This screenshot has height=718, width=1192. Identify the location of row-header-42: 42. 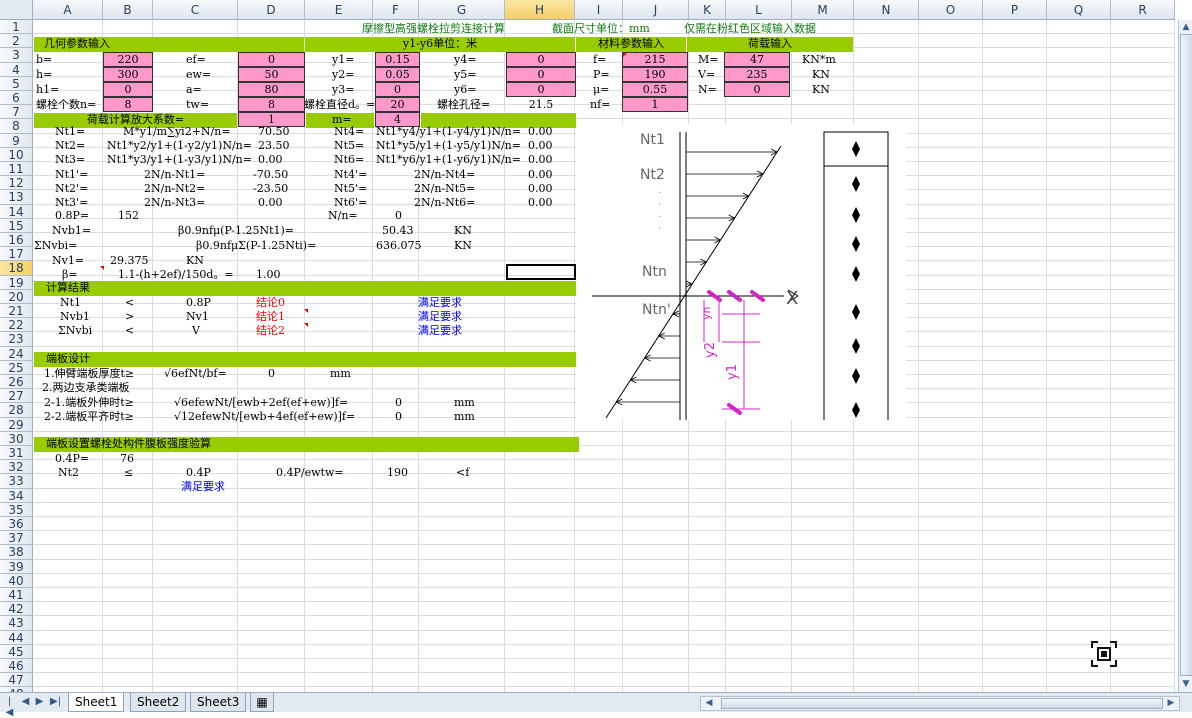
(16, 609).